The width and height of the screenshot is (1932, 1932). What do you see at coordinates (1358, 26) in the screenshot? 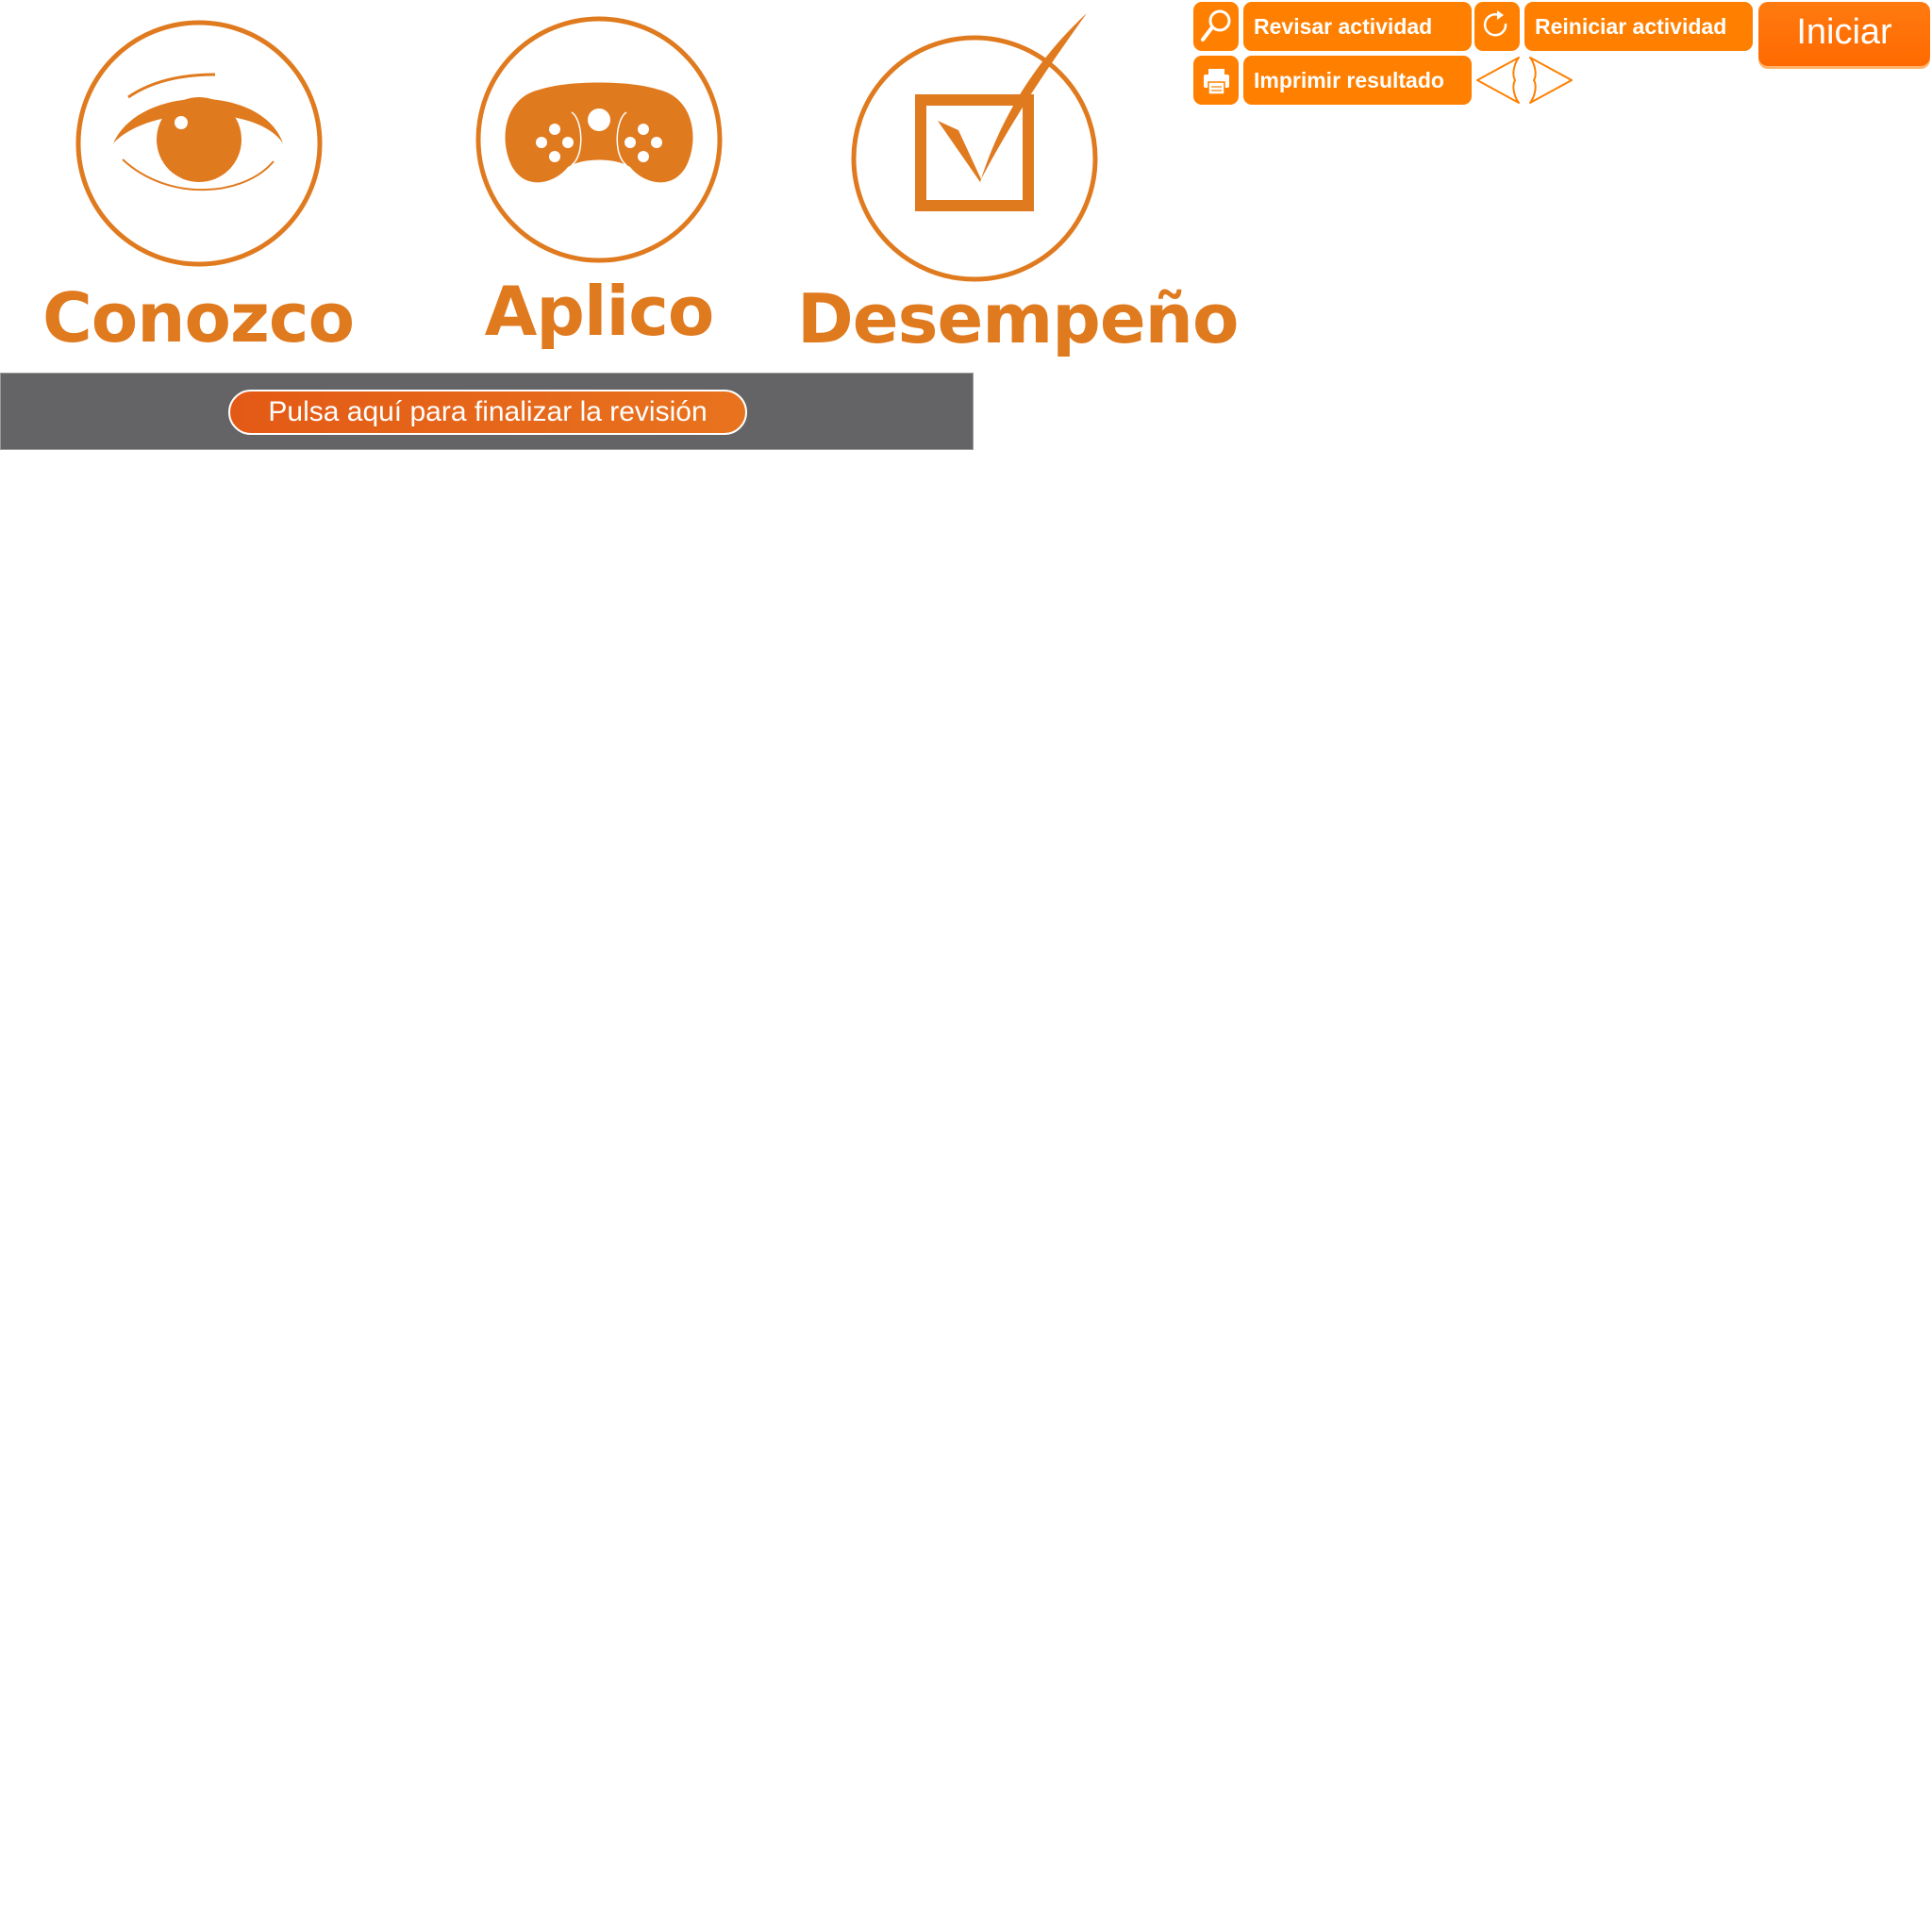
I see `review-activity-button: Revisar actividad` at bounding box center [1358, 26].